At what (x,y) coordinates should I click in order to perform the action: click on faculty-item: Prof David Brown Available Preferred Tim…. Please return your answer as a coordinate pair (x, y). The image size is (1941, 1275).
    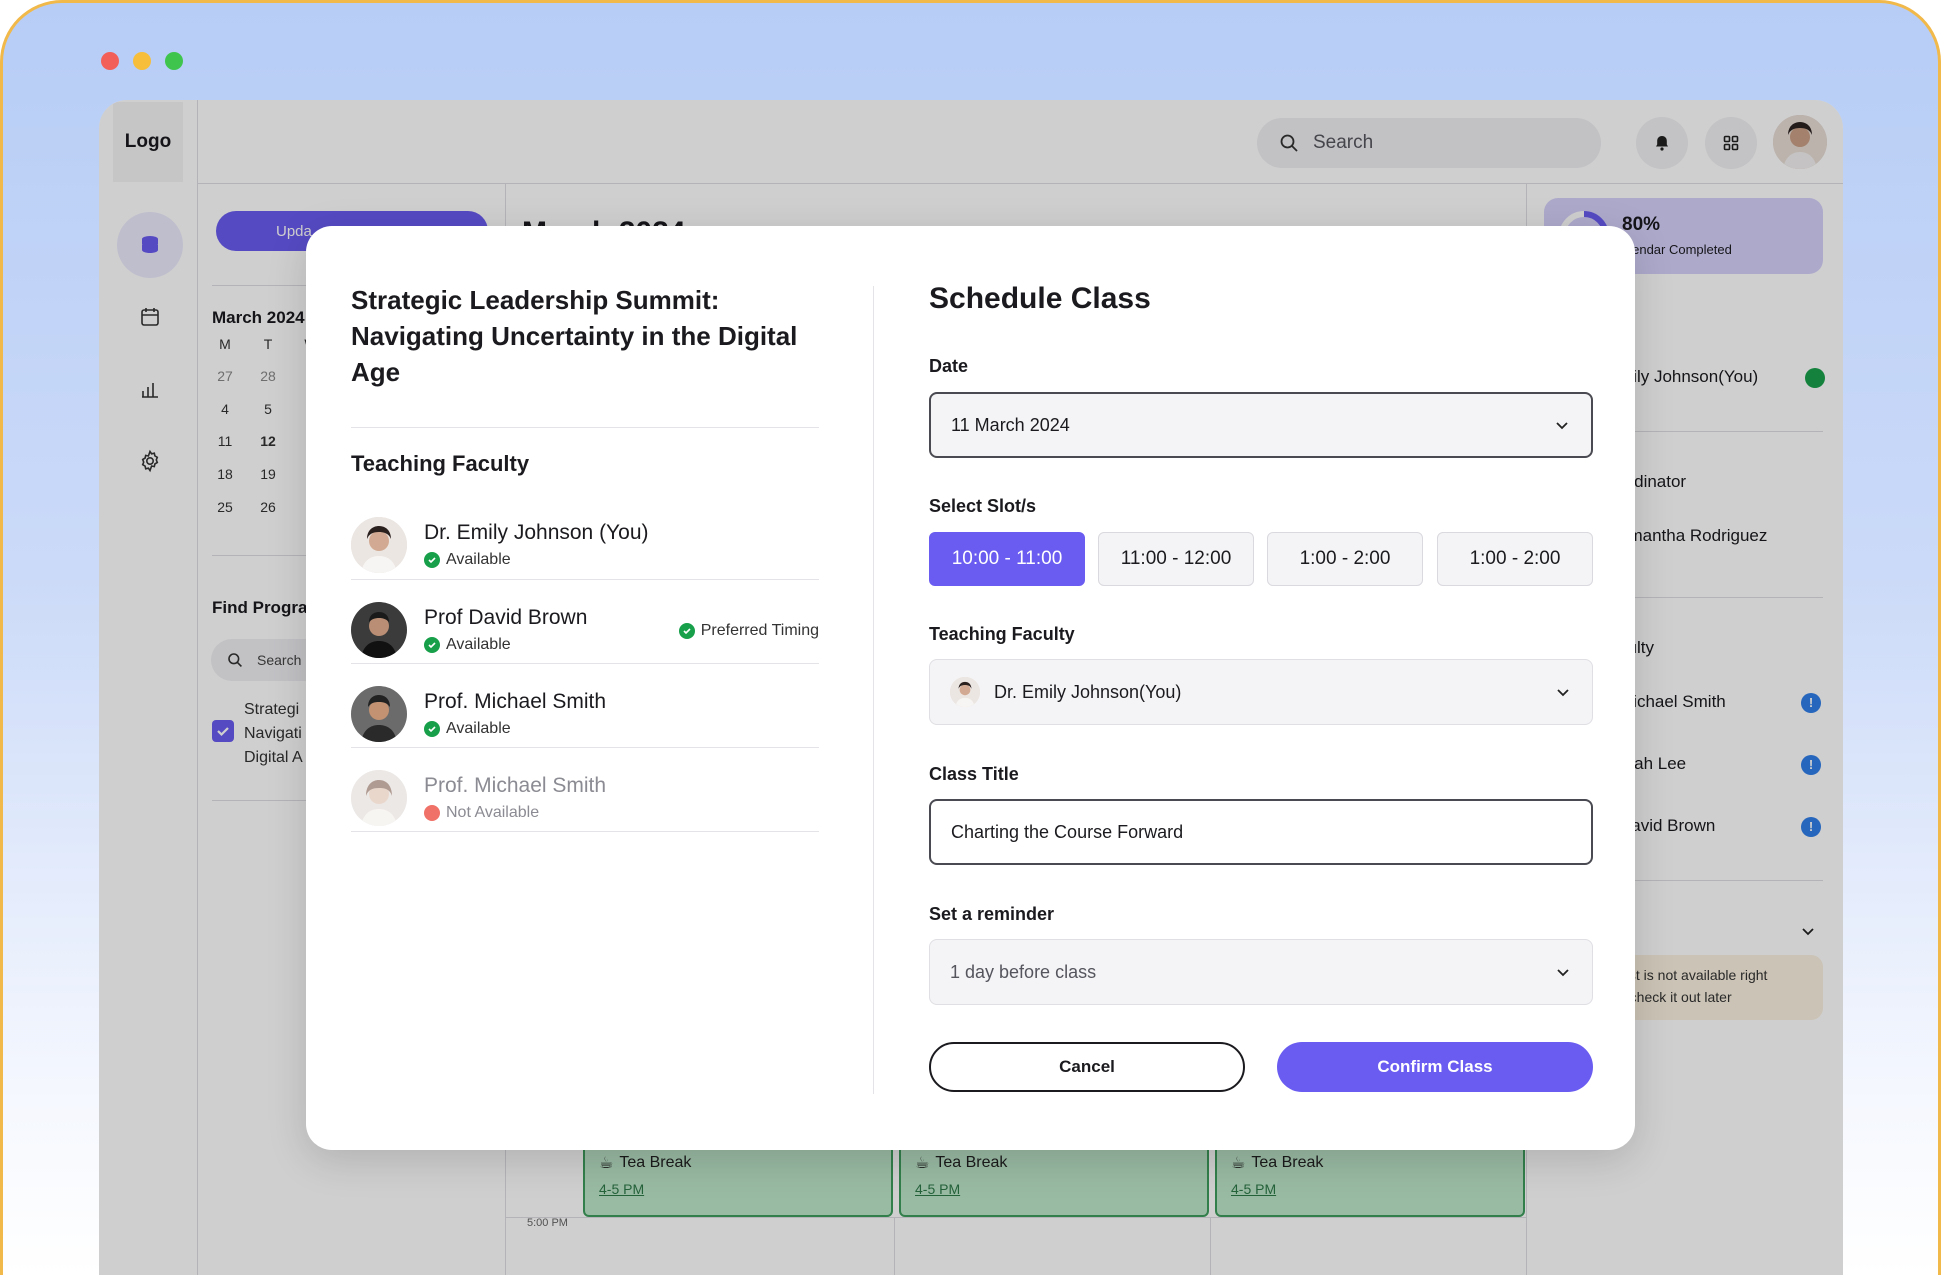
    Looking at the image, I should click on (585, 636).